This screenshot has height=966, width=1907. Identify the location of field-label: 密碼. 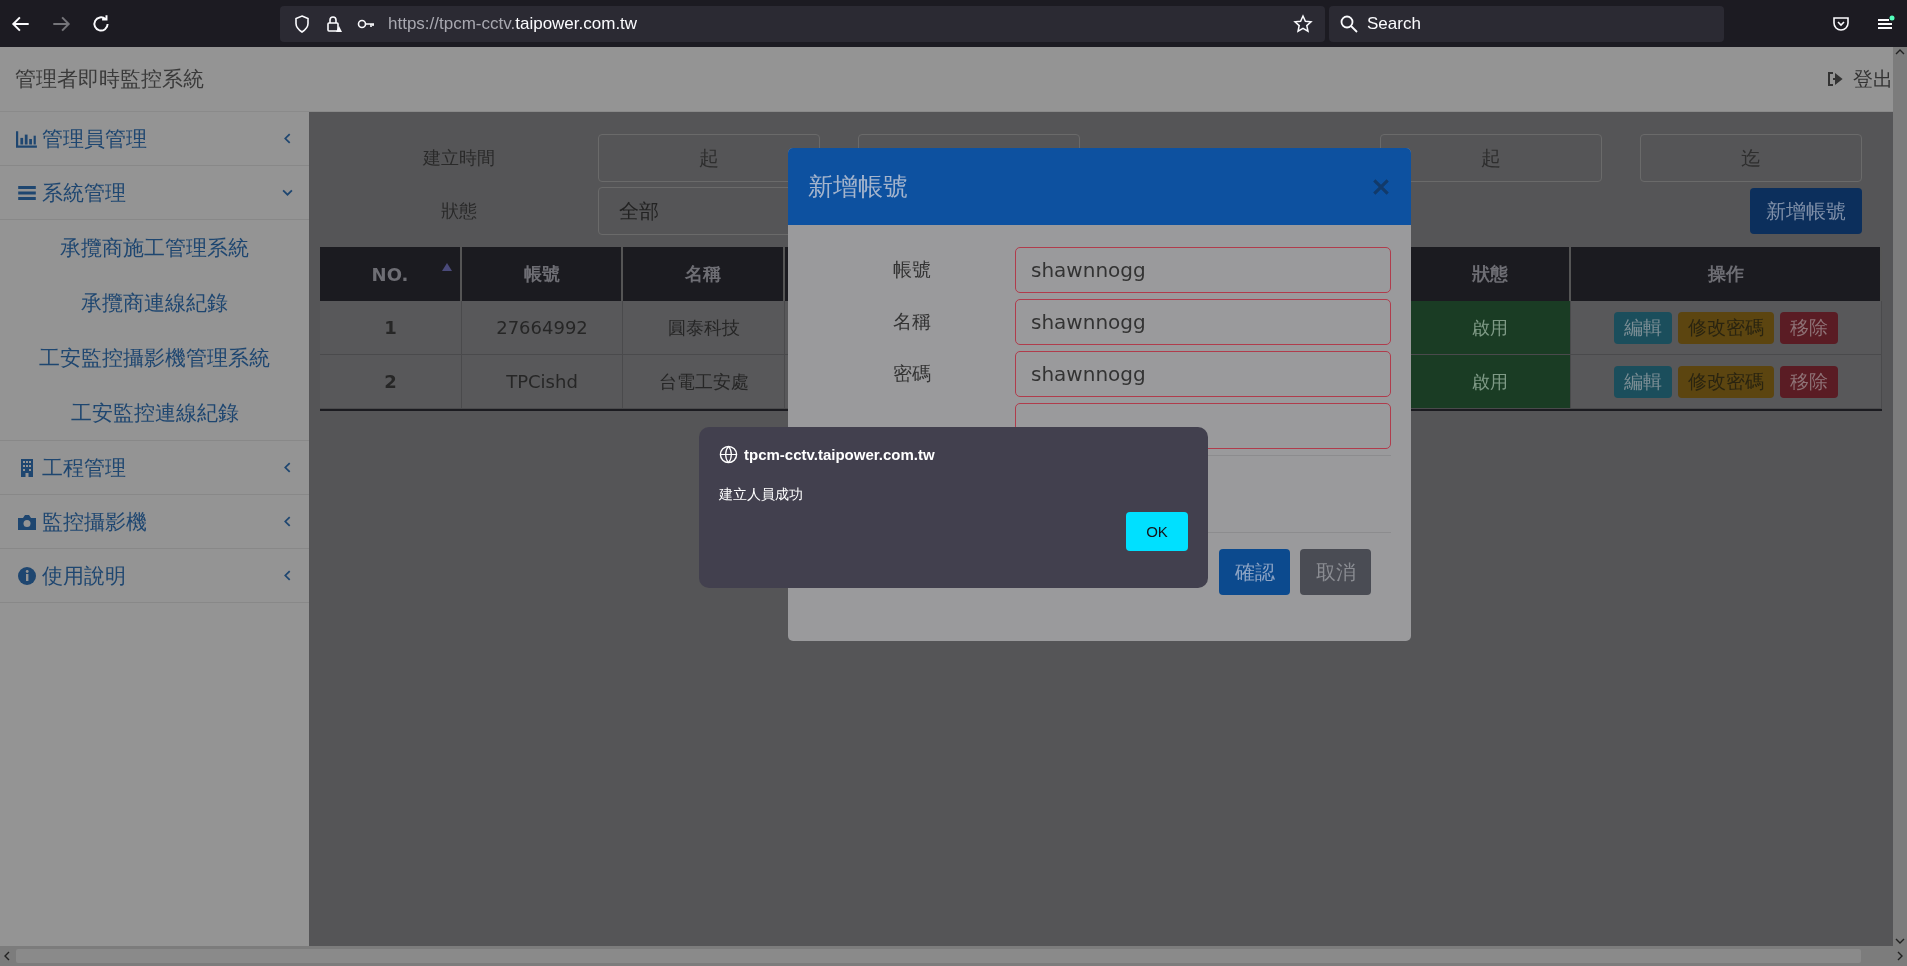
(911, 373).